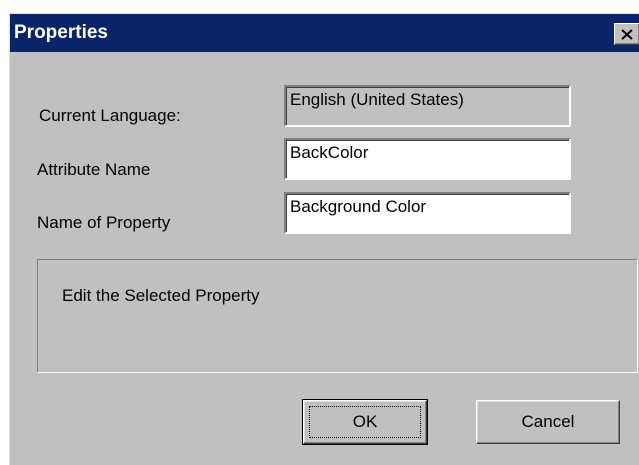 The image size is (639, 465). I want to click on attribute-name-label: Attribute Name, so click(94, 169).